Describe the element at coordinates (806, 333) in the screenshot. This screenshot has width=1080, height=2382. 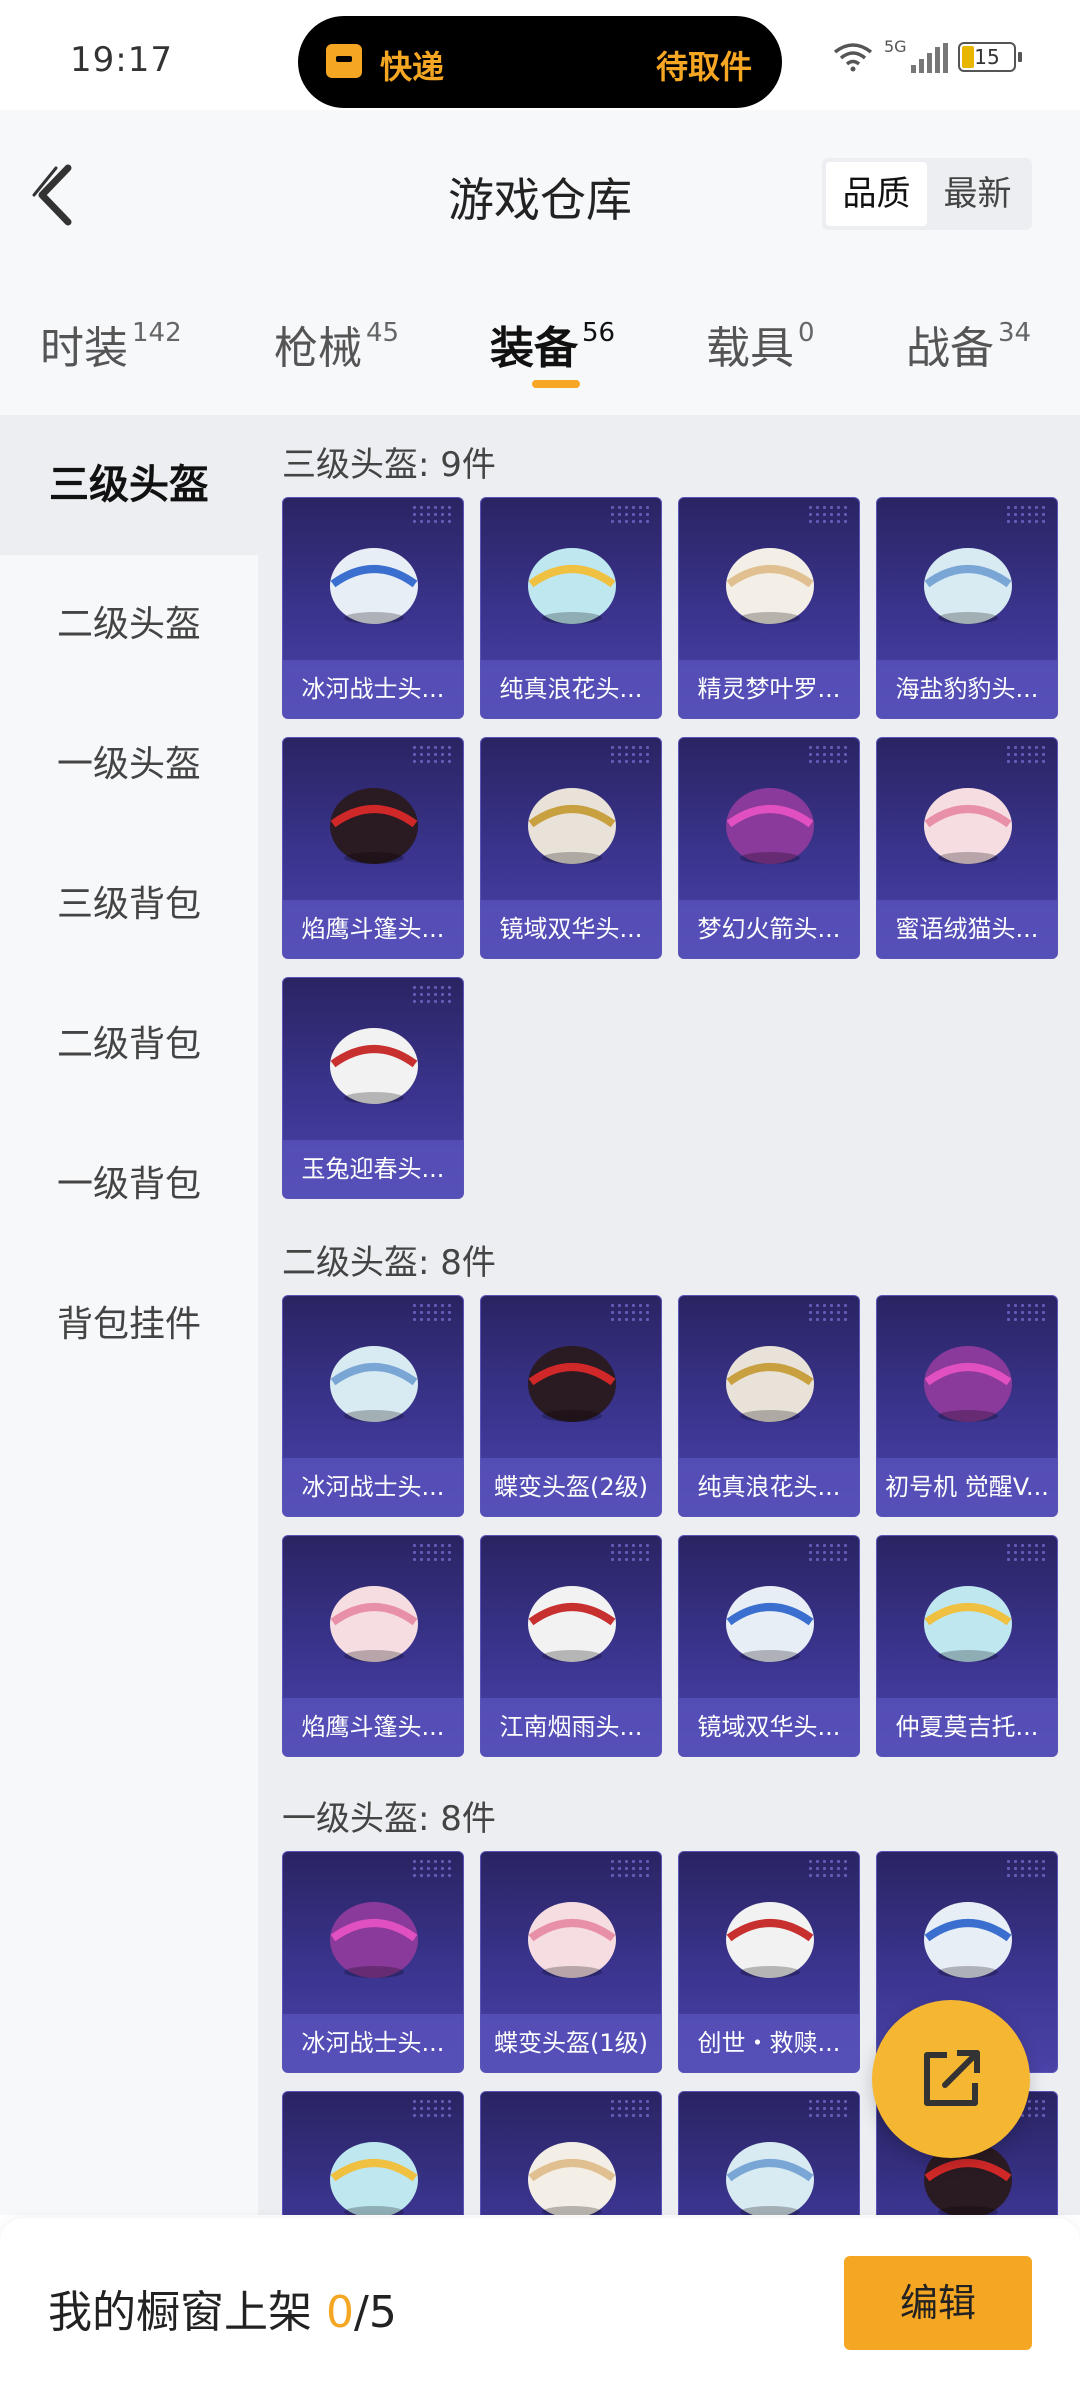
I see `tab-count: 0` at that location.